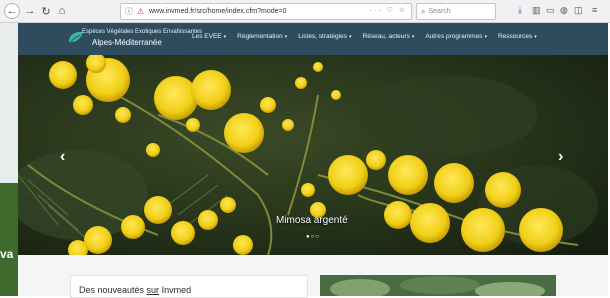 The image size is (610, 298). I want to click on search-icon: ⌕, so click(423, 11).